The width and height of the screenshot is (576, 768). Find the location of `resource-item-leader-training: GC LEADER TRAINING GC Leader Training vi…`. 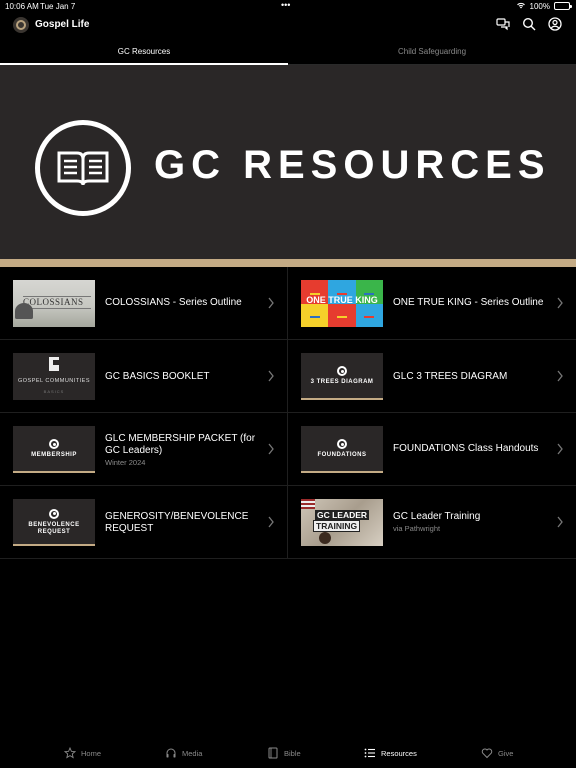

resource-item-leader-training: GC LEADER TRAINING GC Leader Training vi… is located at coordinates (432, 522).